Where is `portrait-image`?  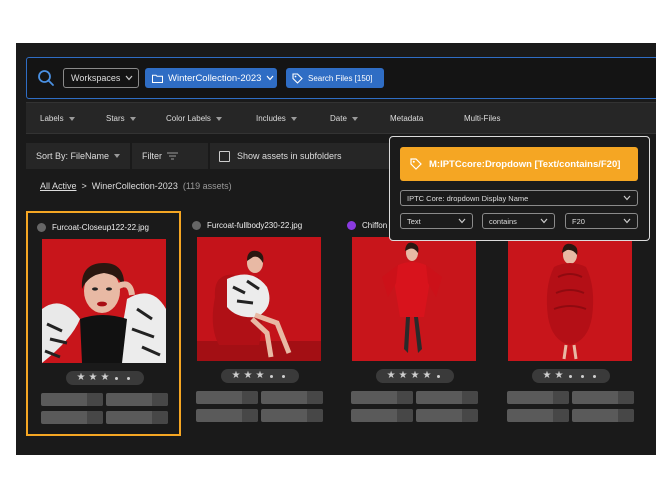 portrait-image is located at coordinates (104, 301).